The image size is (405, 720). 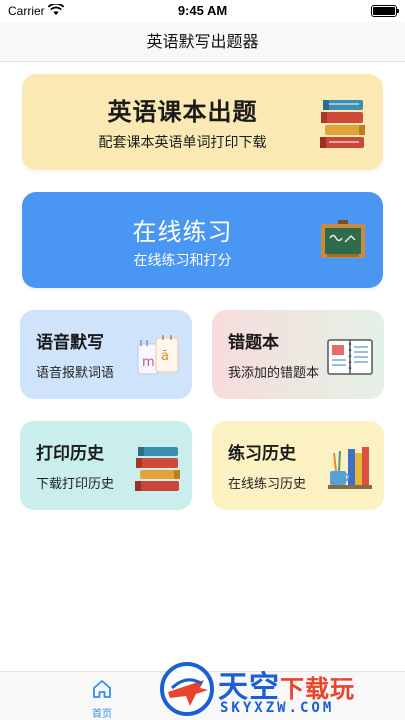 I want to click on chalkboard-icon, so click(x=343, y=239).